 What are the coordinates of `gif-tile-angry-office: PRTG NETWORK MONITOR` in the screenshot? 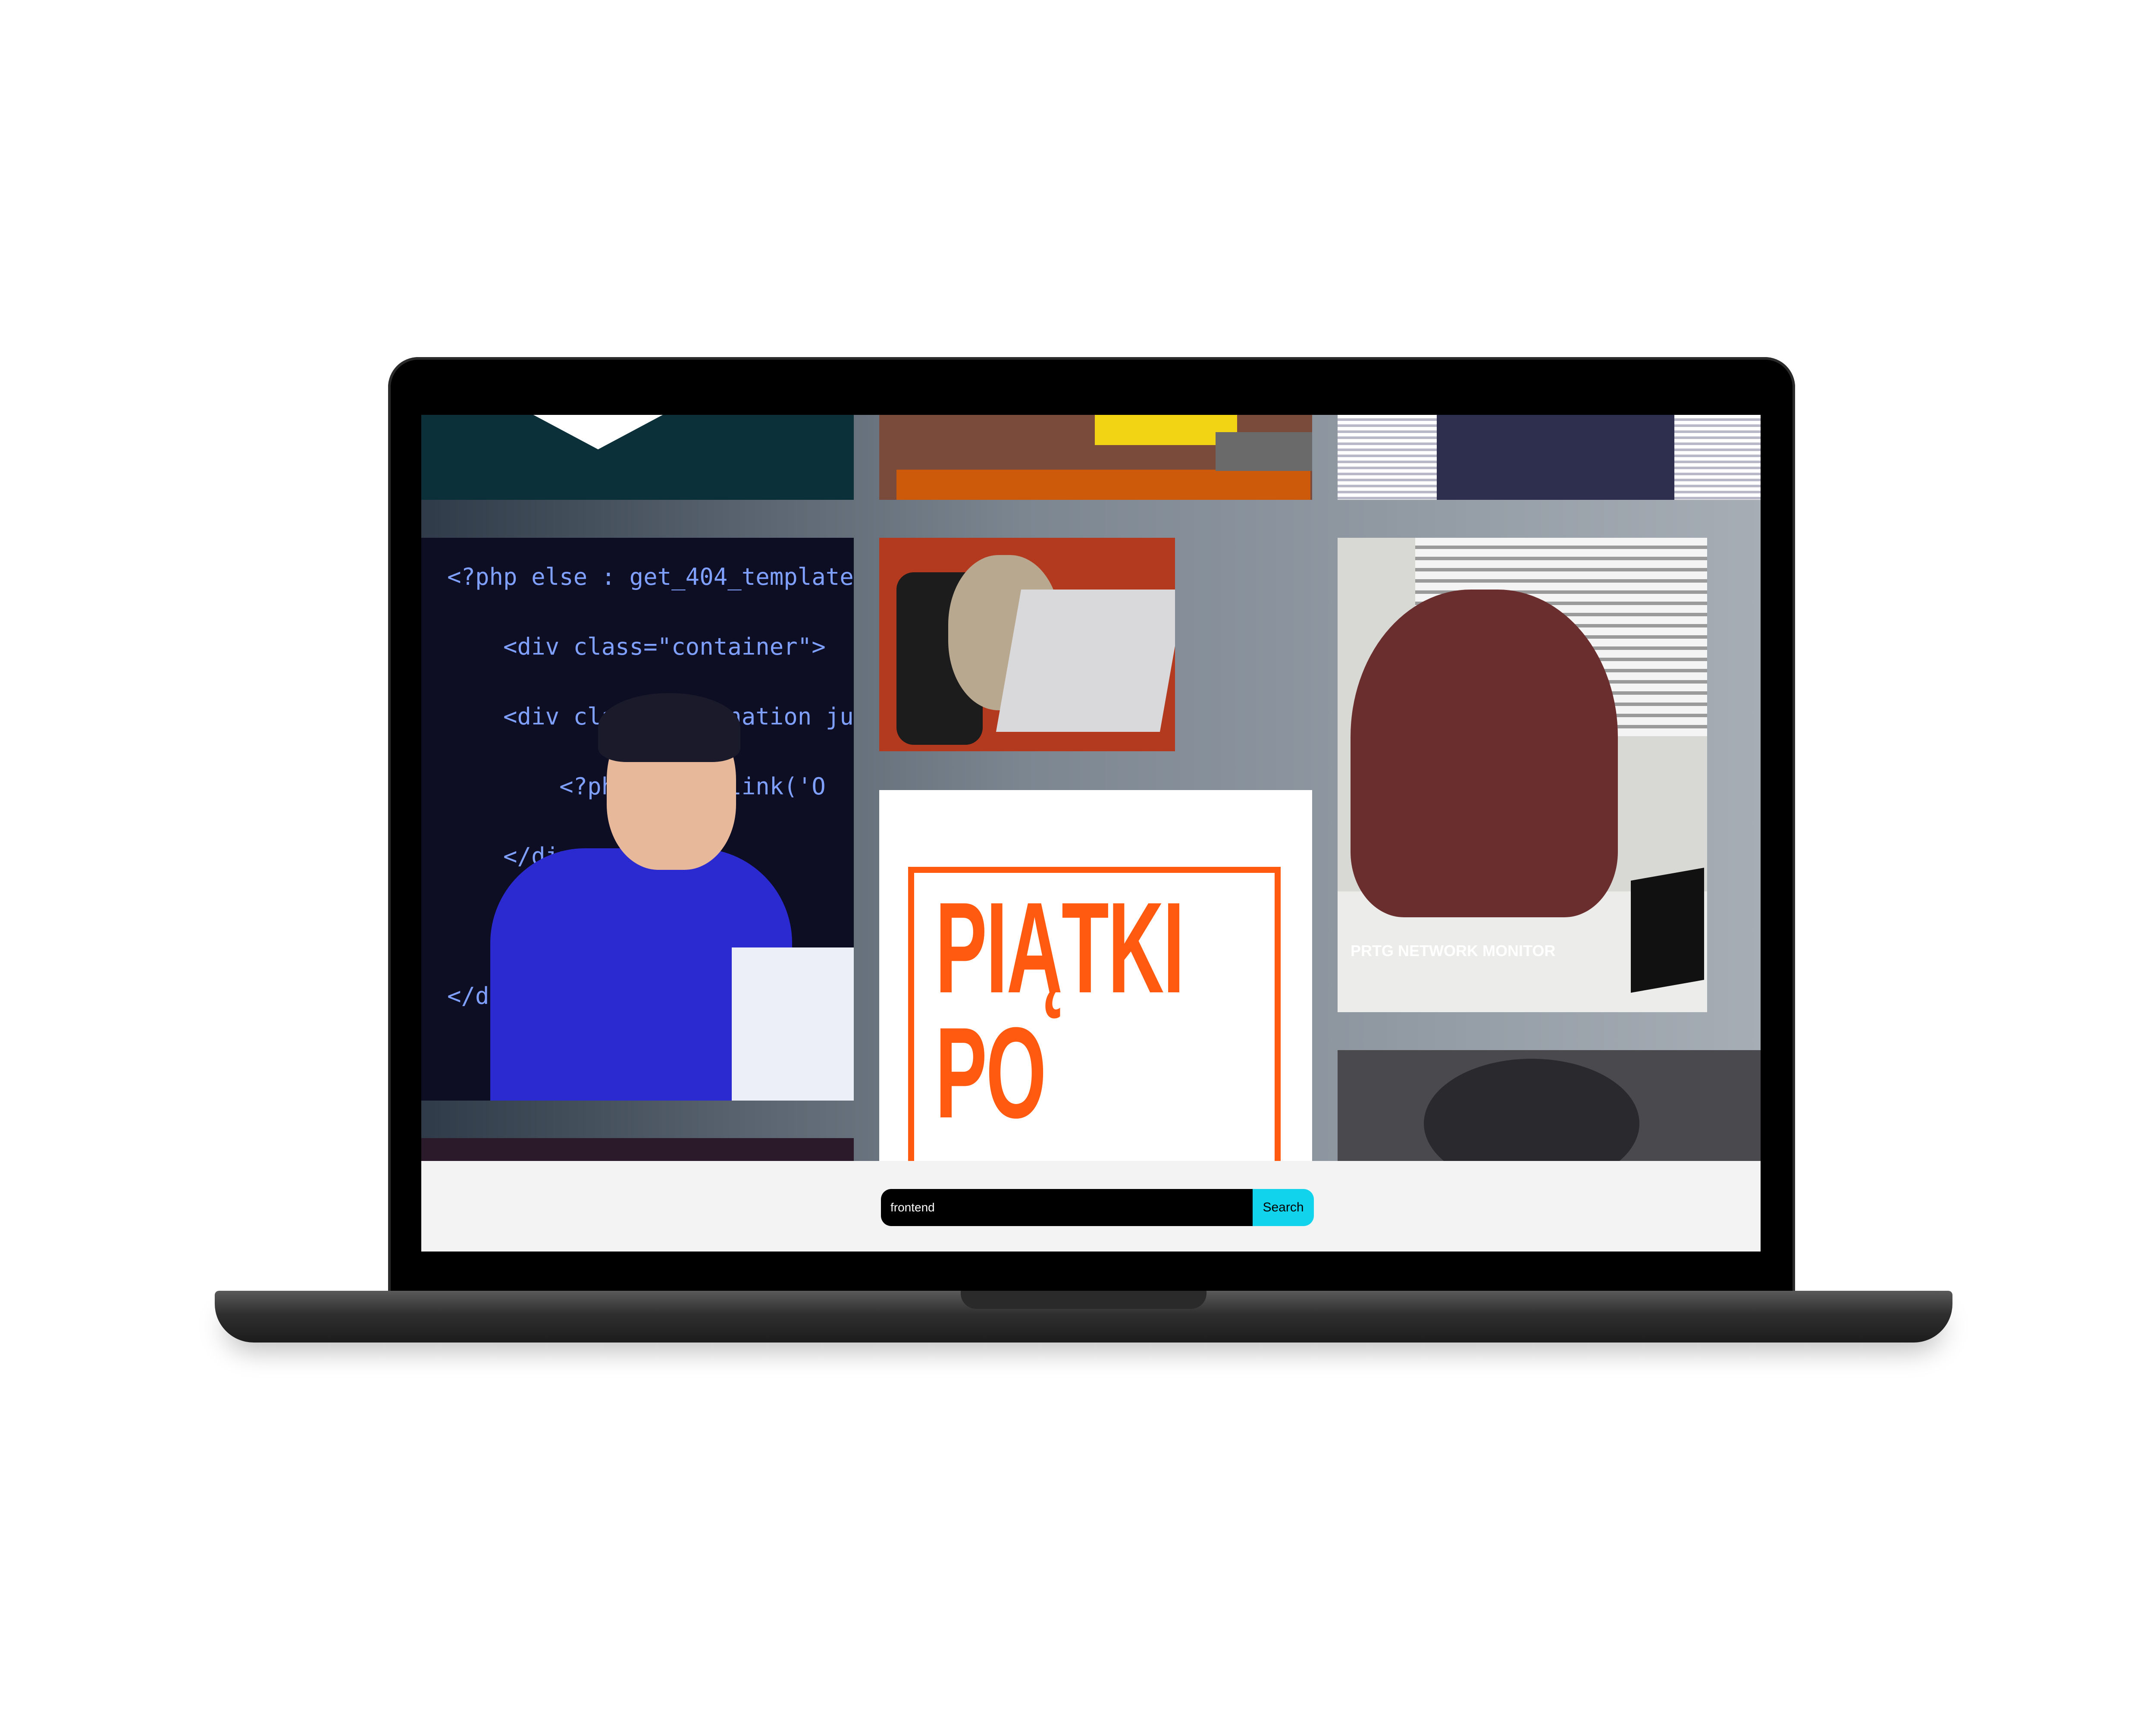 It's located at (1522, 775).